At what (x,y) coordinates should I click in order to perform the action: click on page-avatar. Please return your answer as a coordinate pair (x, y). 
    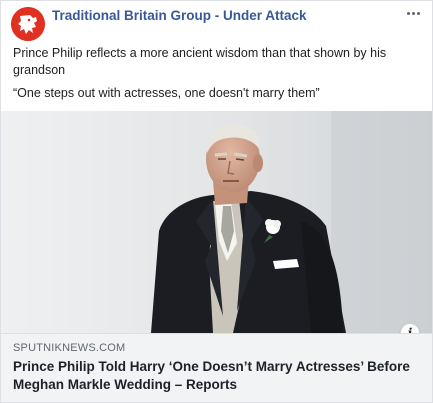
    Looking at the image, I should click on (28, 24).